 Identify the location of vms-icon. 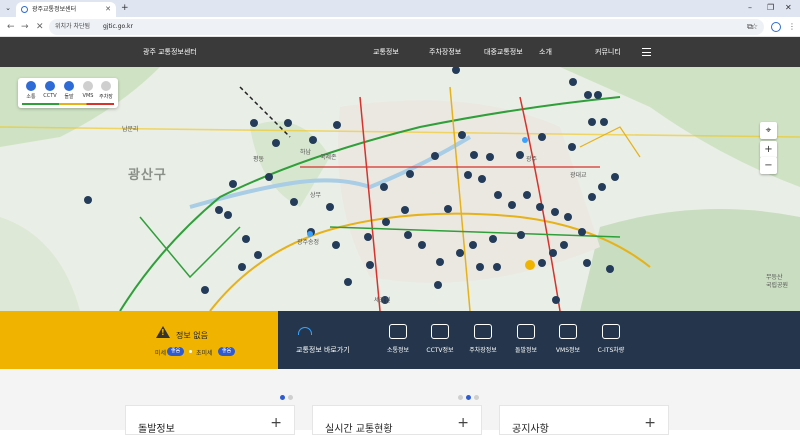
(88, 86).